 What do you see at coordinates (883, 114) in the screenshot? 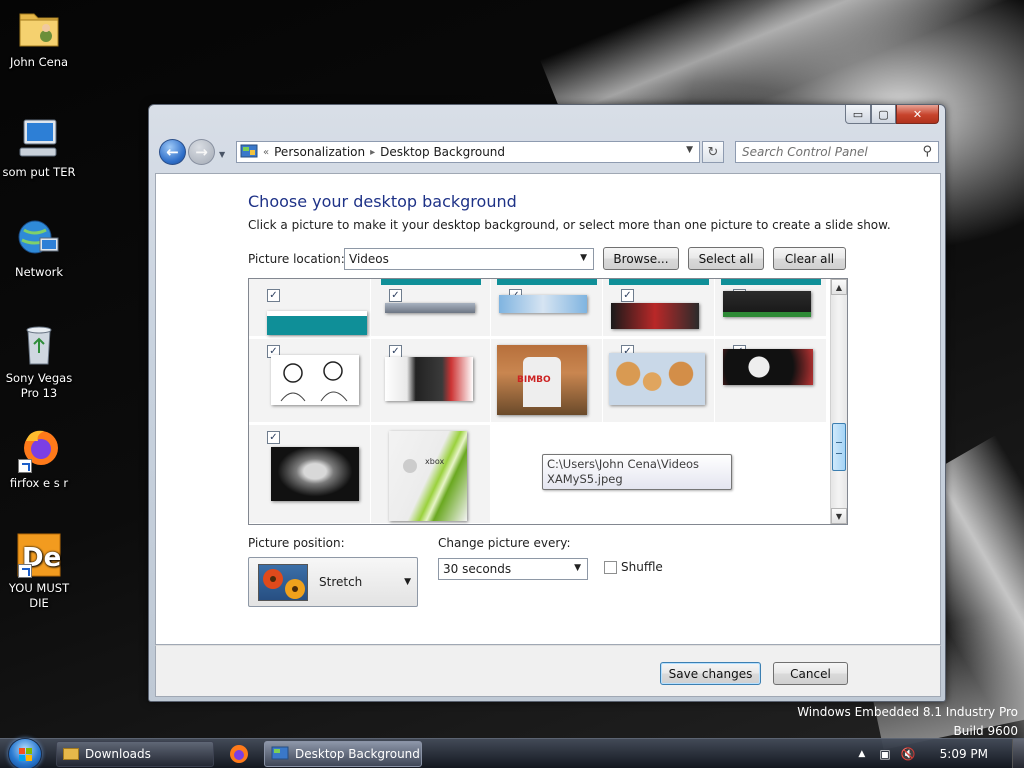
I see `maximize-button: ▢` at bounding box center [883, 114].